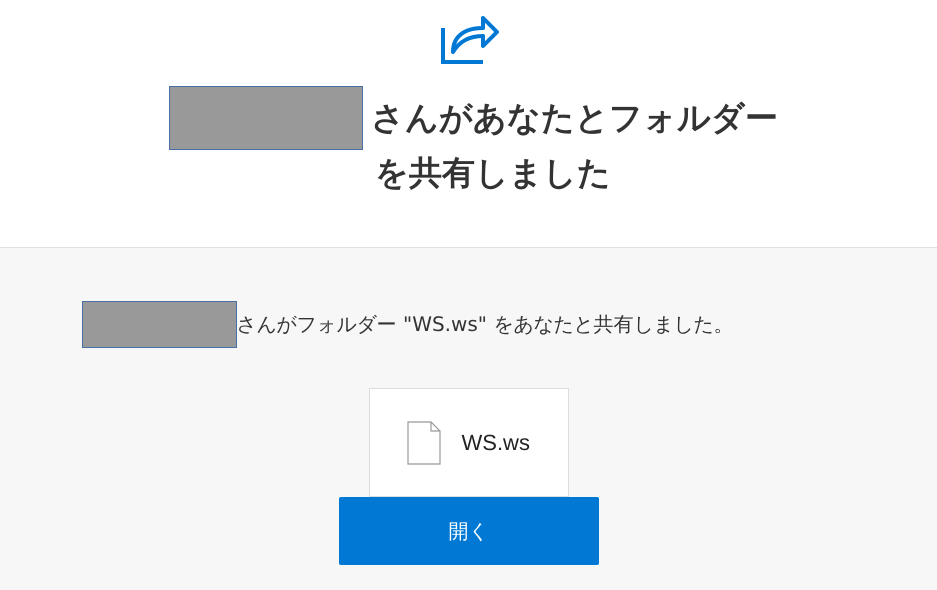  I want to click on share-message: さんがフォルダー "WS.ws" をあなたと共有しました。, so click(485, 324).